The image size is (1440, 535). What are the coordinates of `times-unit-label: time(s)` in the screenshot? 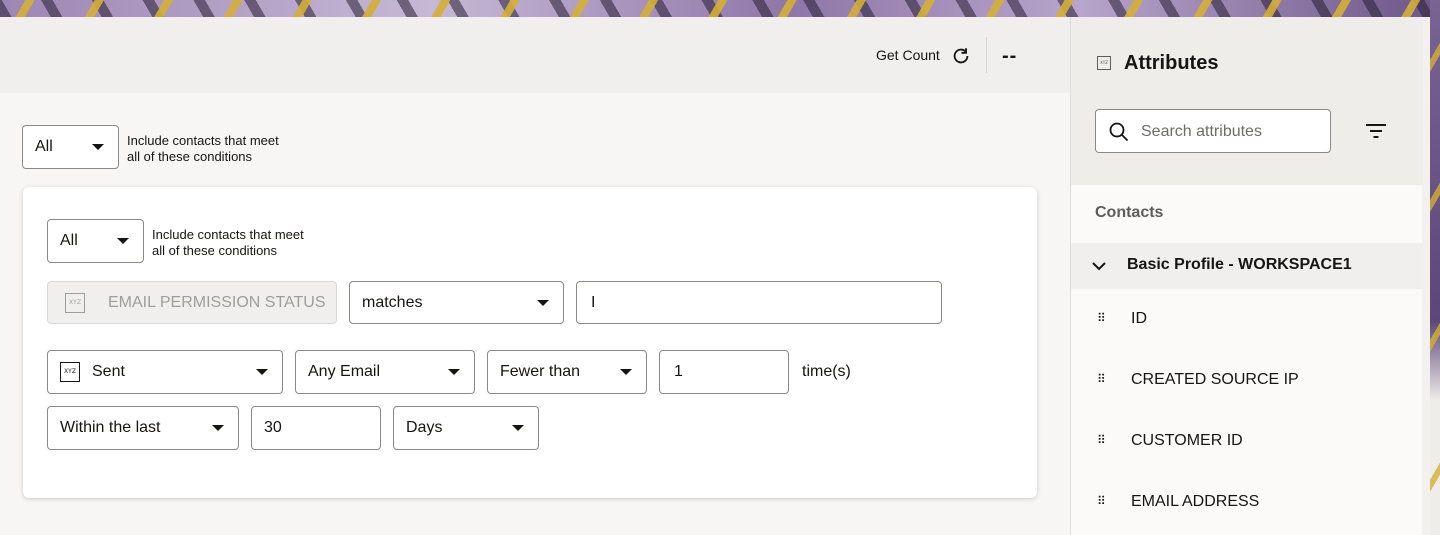 It's located at (826, 371).